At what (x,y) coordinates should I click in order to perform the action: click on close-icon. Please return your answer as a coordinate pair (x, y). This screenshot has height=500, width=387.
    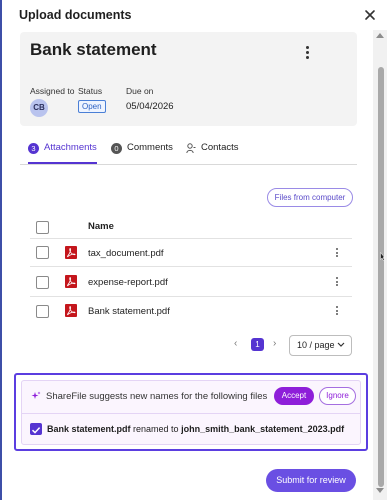
    Looking at the image, I should click on (370, 15).